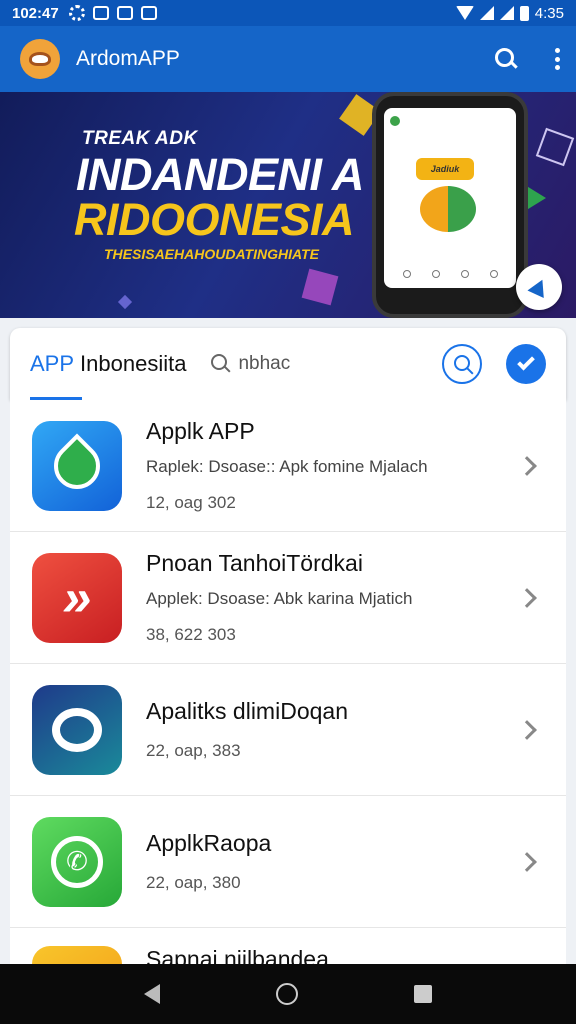  What do you see at coordinates (356, 955) in the screenshot?
I see `item-text: Sapnai niilbandea` at bounding box center [356, 955].